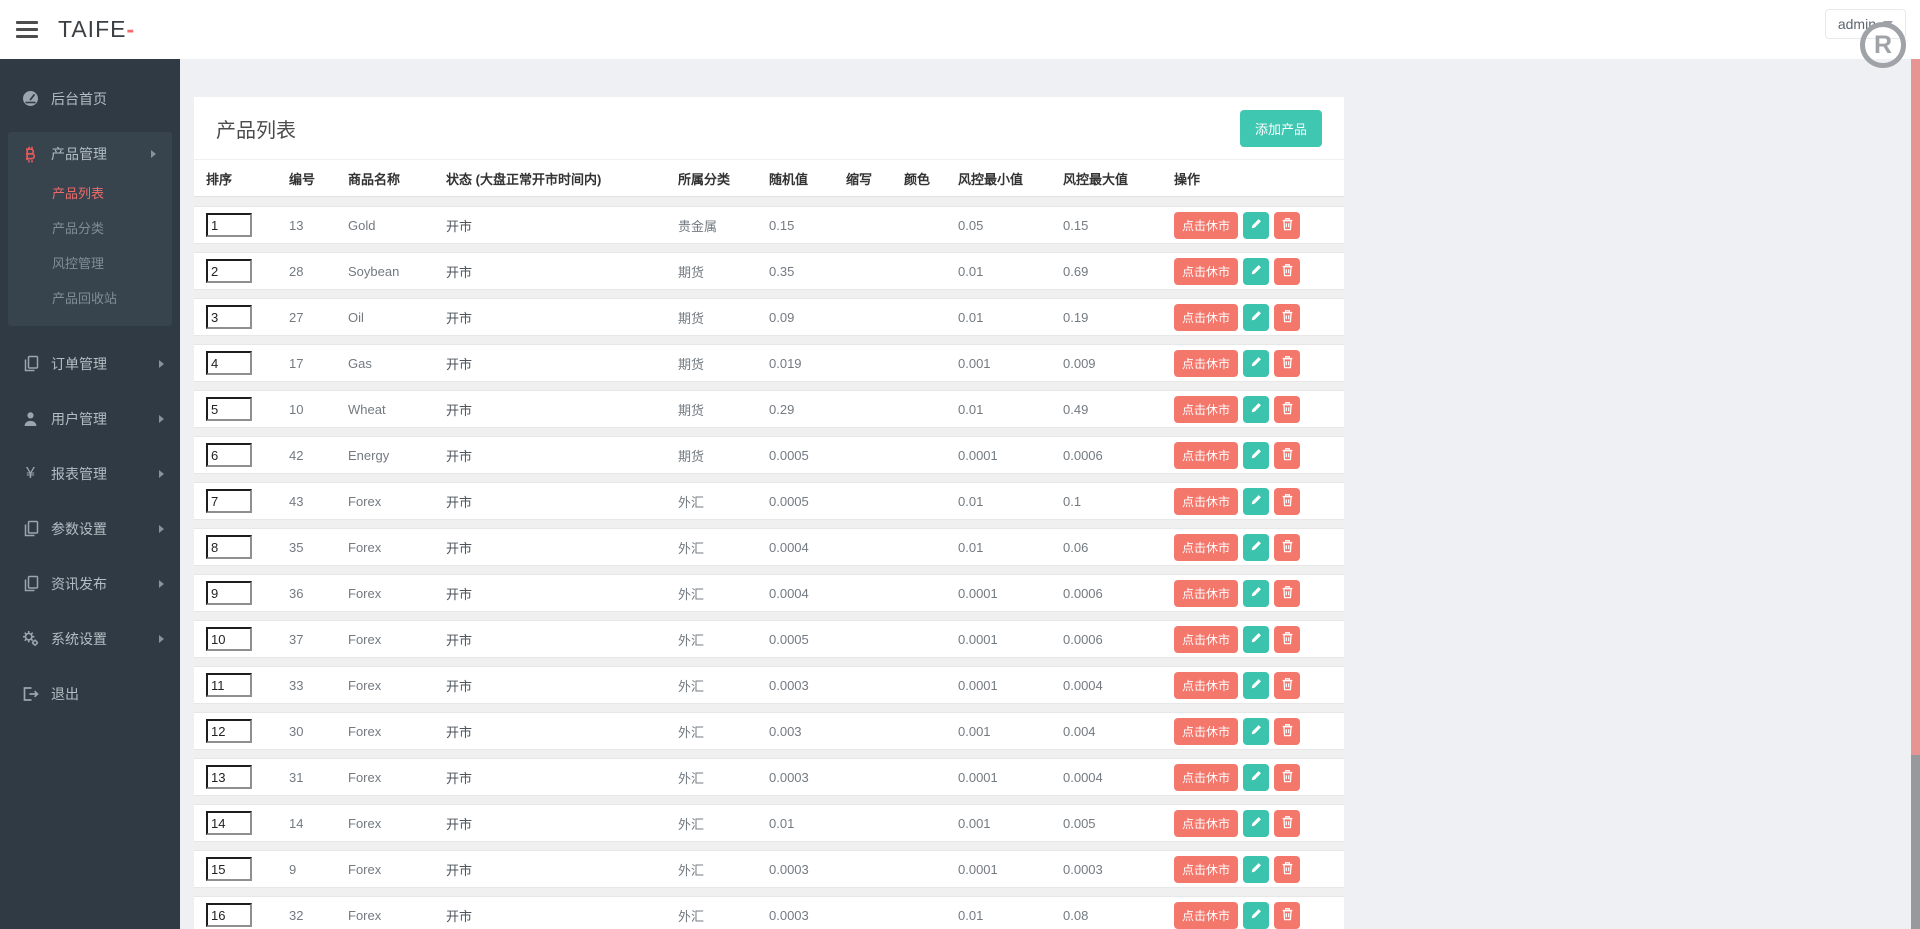 The width and height of the screenshot is (1920, 929). Describe the element at coordinates (1079, 731) in the screenshot. I see `risk-max-cell: 0.004` at that location.